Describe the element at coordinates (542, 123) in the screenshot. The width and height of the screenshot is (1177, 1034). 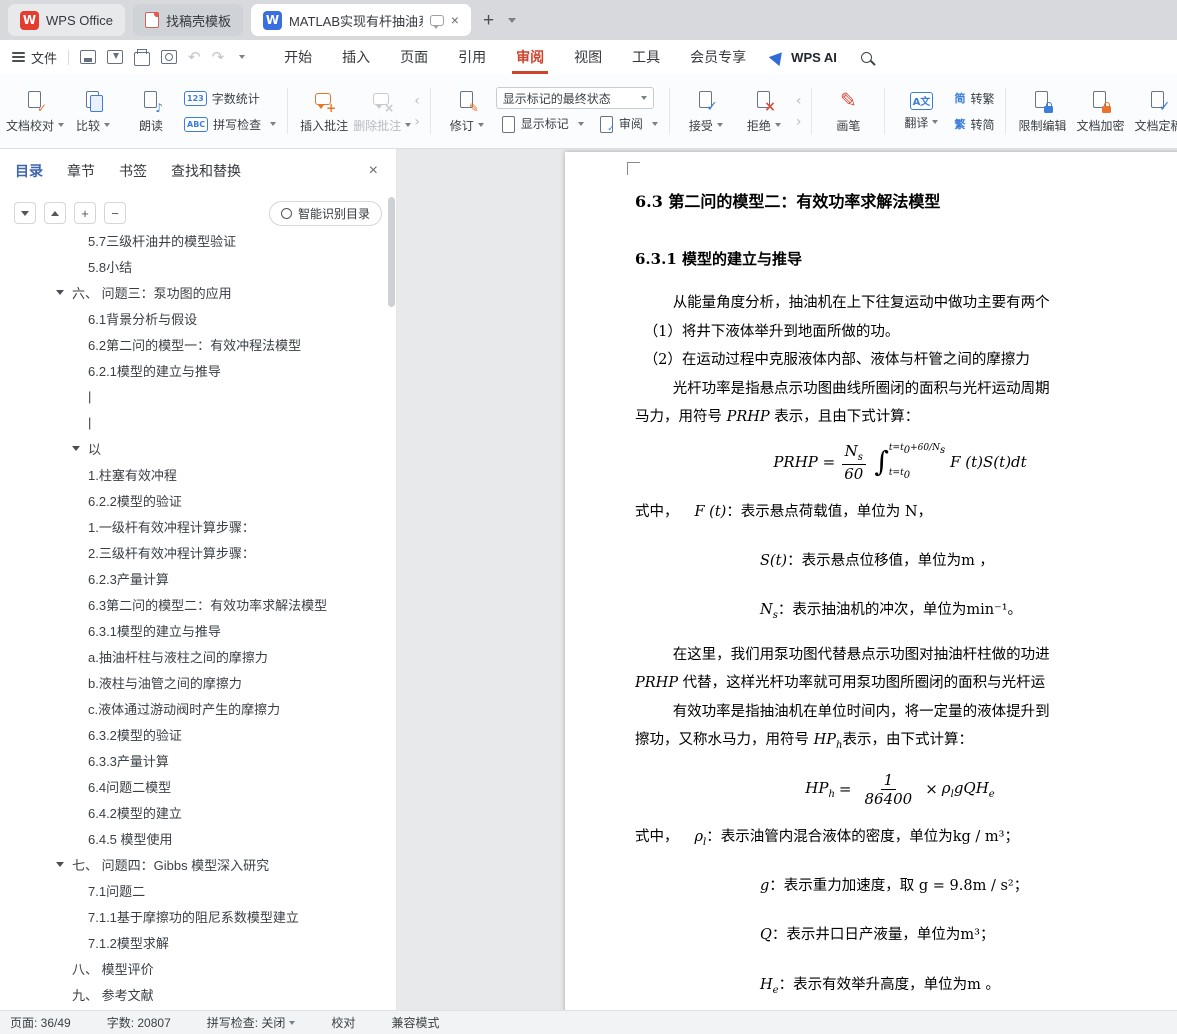
I see `show-markup-button: 显示标记` at that location.